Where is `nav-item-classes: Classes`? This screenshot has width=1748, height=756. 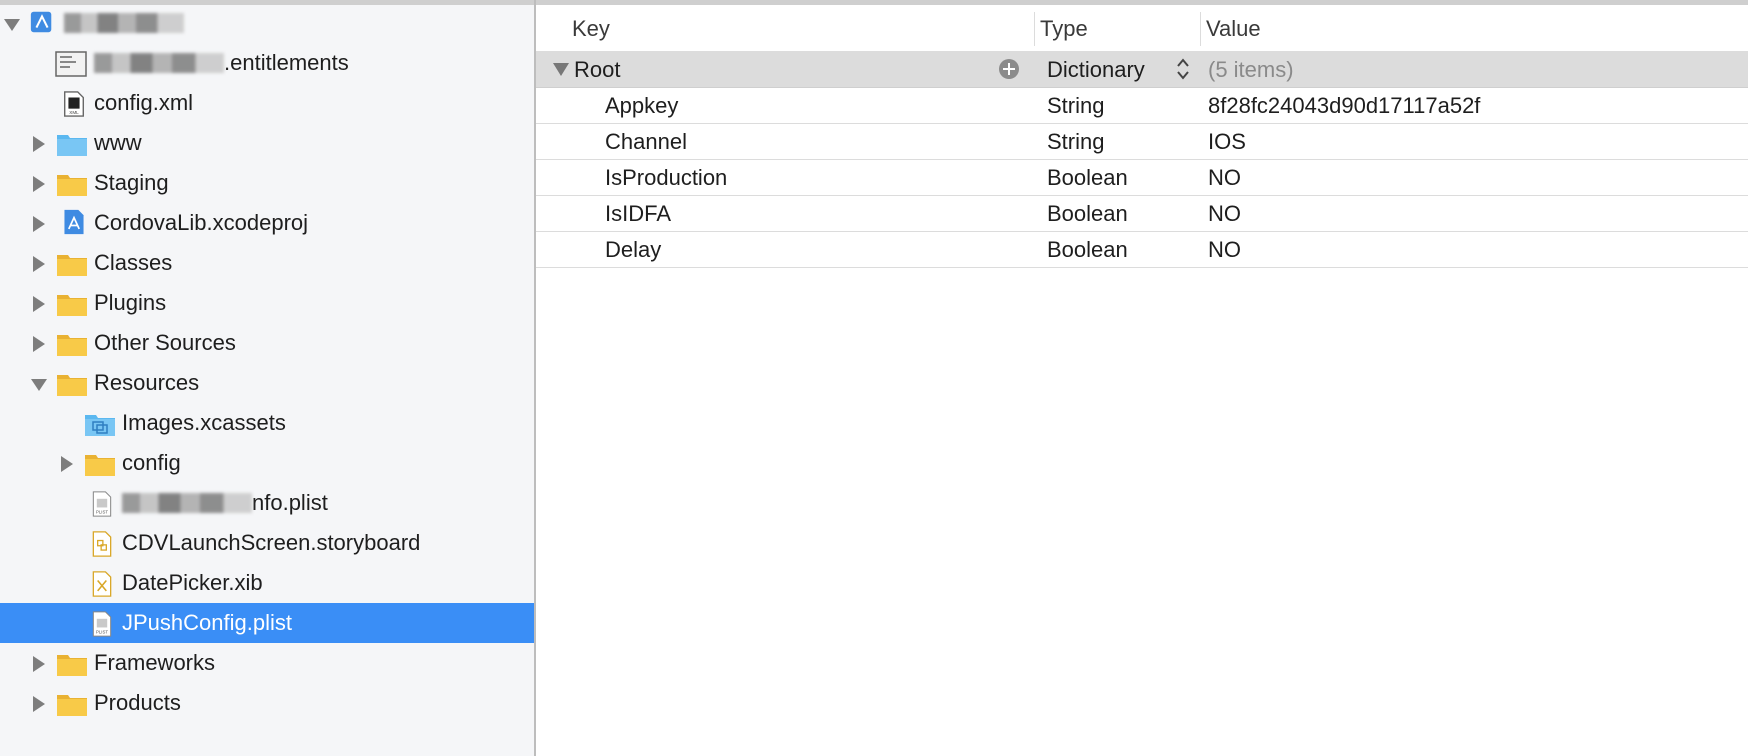 nav-item-classes: Classes is located at coordinates (267, 263).